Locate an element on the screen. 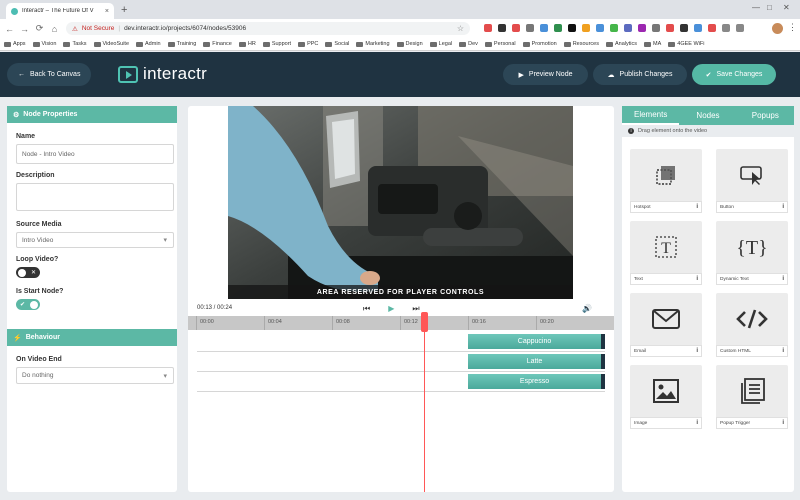 This screenshot has width=800, height=500. bookmark-support: Support is located at coordinates (276, 44).